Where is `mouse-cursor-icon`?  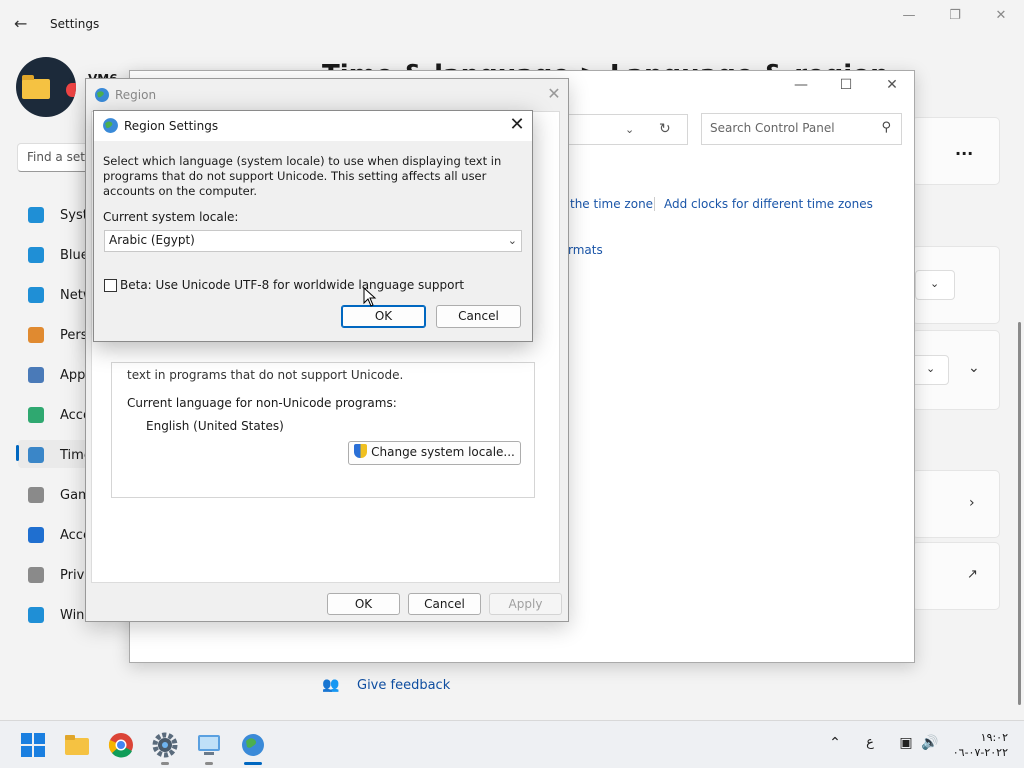
mouse-cursor-icon is located at coordinates (370, 297).